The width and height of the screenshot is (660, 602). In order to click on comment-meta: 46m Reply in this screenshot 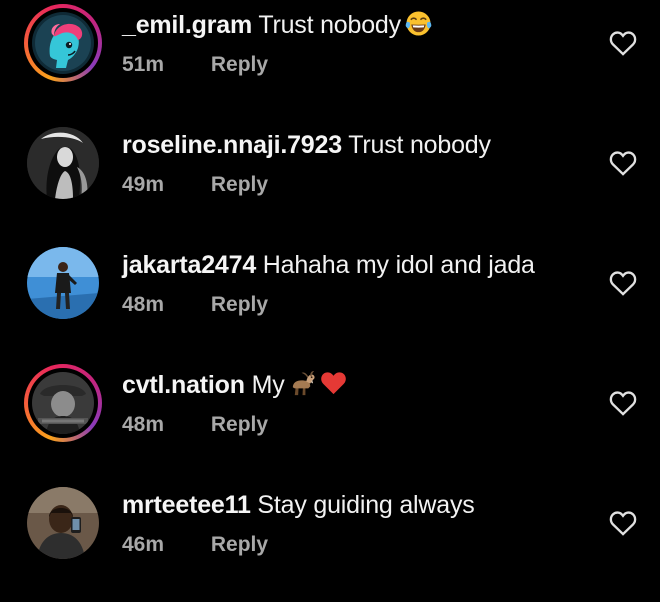, I will do `click(195, 545)`.